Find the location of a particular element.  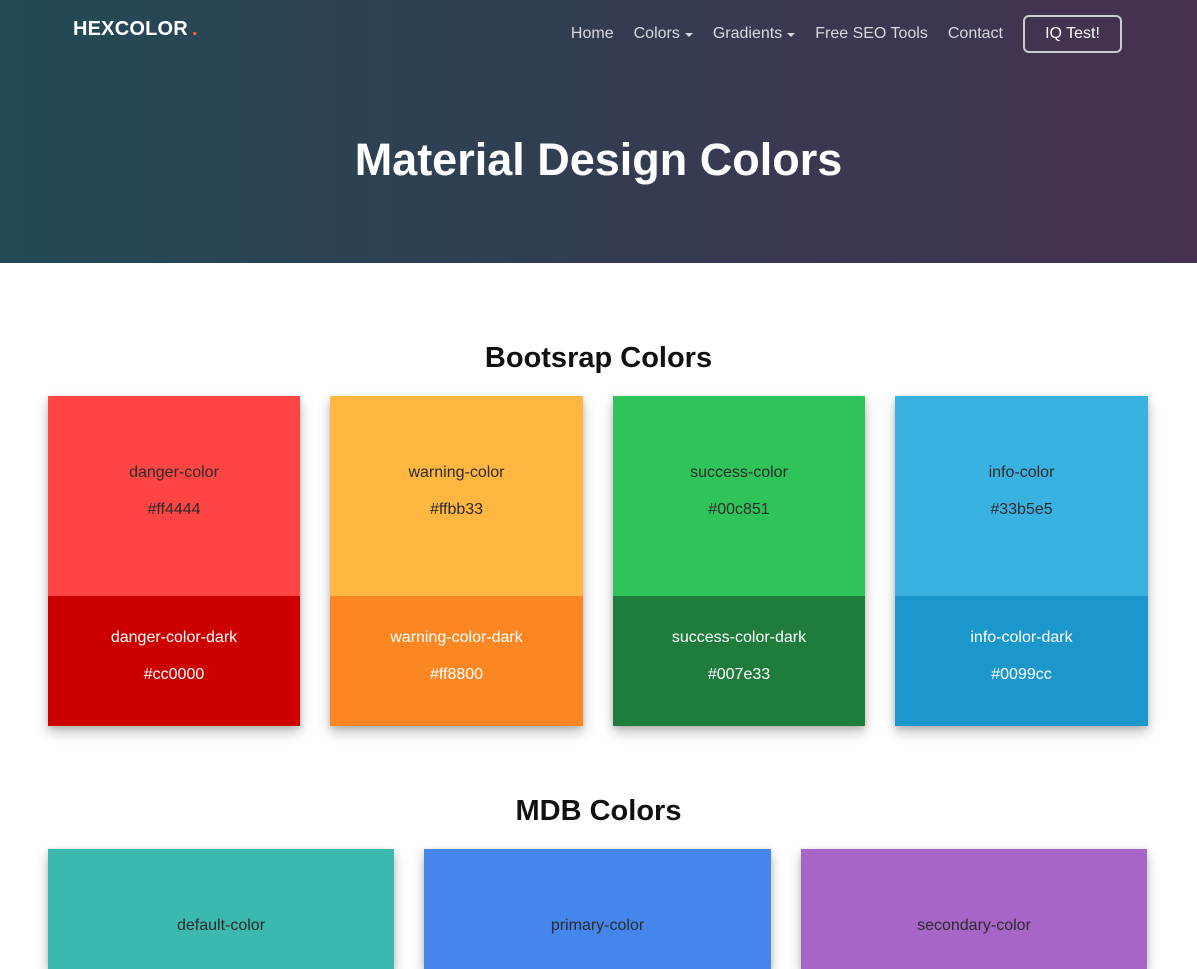

swatch-hex: #0099cc is located at coordinates (1021, 674).